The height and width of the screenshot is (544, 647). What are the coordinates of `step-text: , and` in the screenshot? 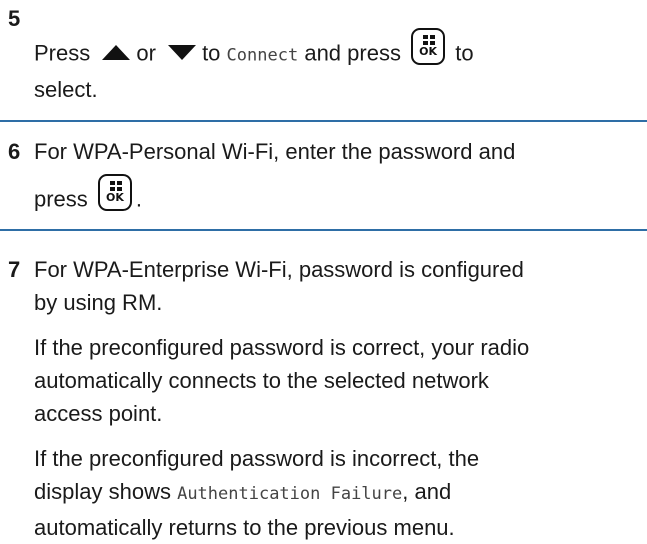 It's located at (427, 491).